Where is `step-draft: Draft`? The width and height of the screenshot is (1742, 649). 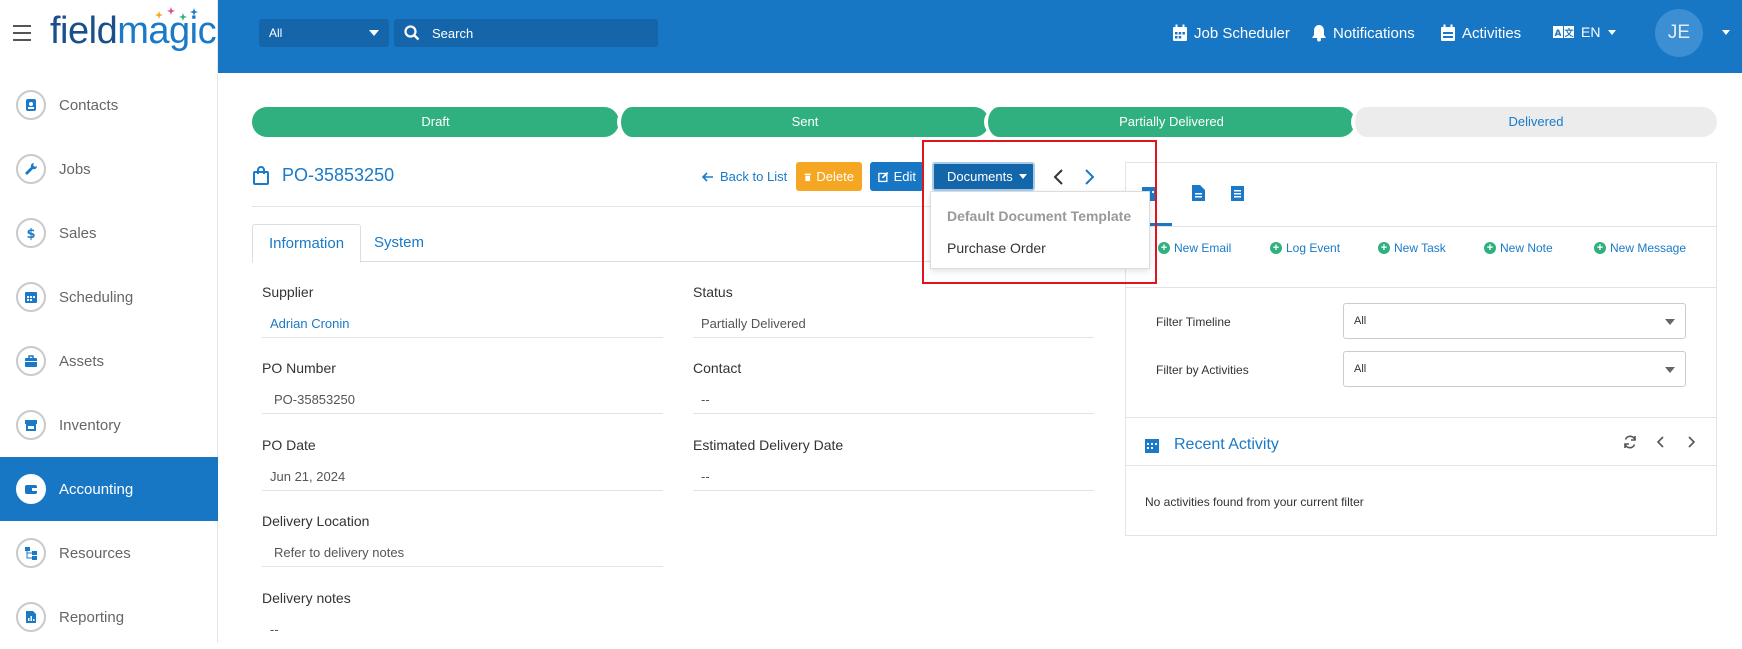
step-draft: Draft is located at coordinates (435, 122).